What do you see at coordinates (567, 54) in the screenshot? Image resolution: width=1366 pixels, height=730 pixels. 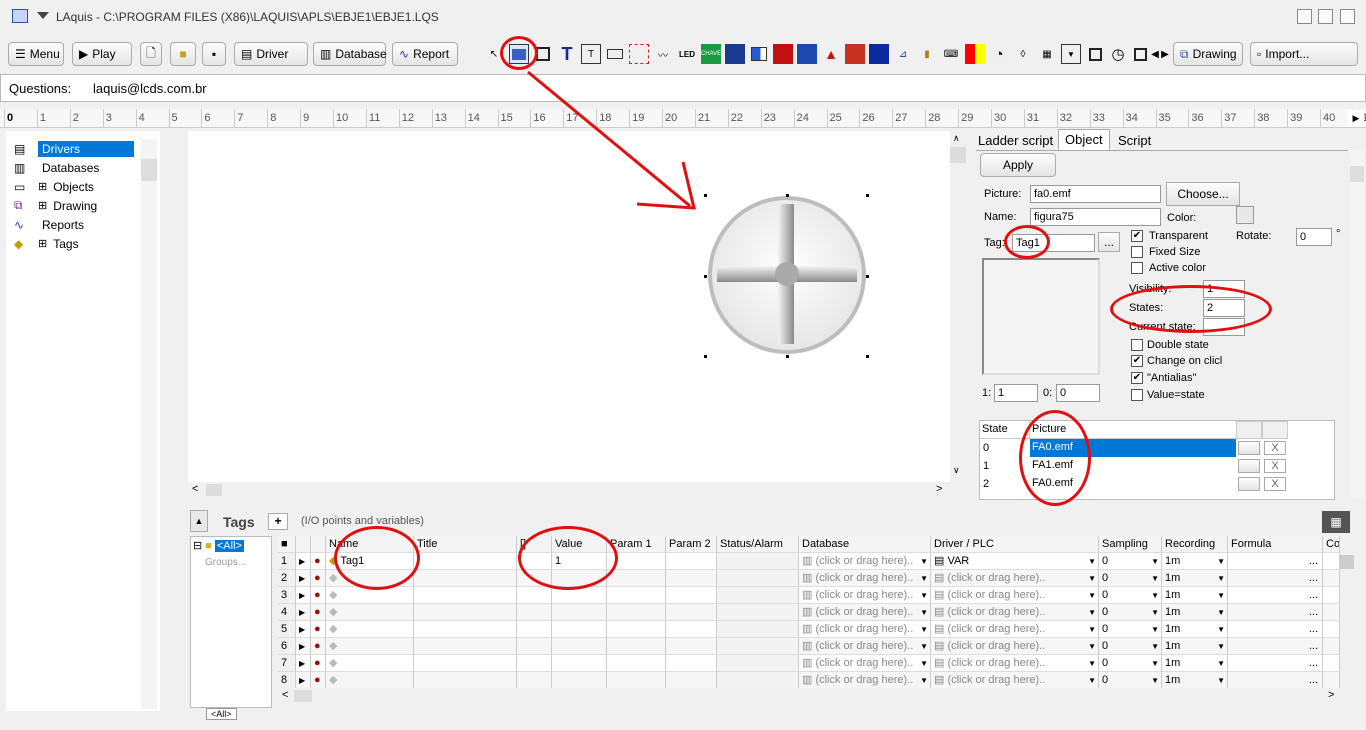 I see `text-tool-icon: T` at bounding box center [567, 54].